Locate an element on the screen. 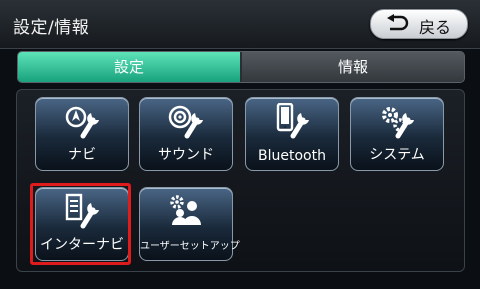 The height and width of the screenshot is (289, 480). page-title: 設定/情報 is located at coordinates (51, 28).